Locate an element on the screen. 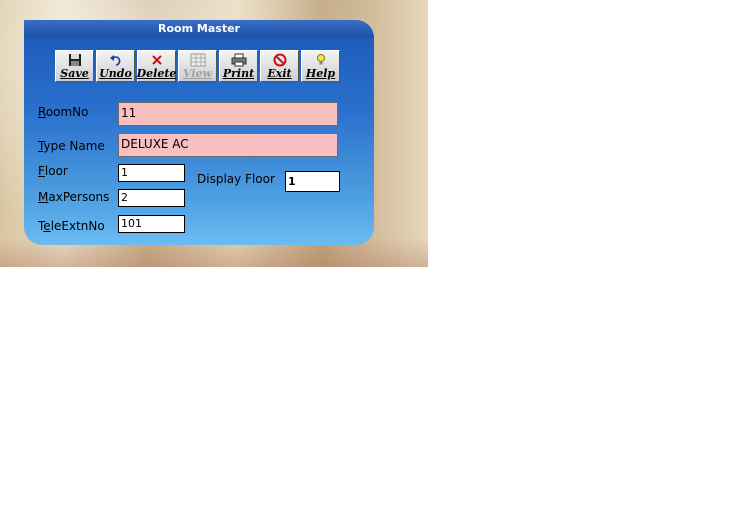 Image resolution: width=730 pixels, height=505 pixels. floor-label-accel: F is located at coordinates (41, 171).